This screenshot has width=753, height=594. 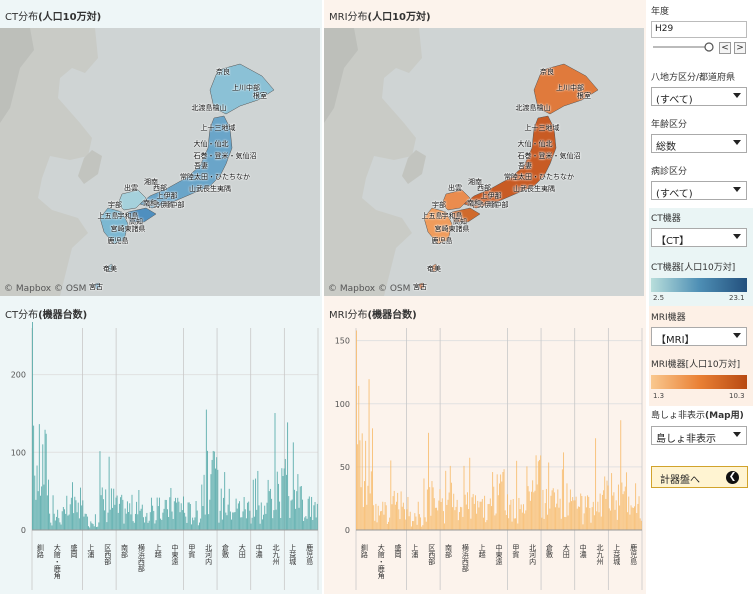 What do you see at coordinates (699, 143) in the screenshot?
I see `age-dropdown: 総数` at bounding box center [699, 143].